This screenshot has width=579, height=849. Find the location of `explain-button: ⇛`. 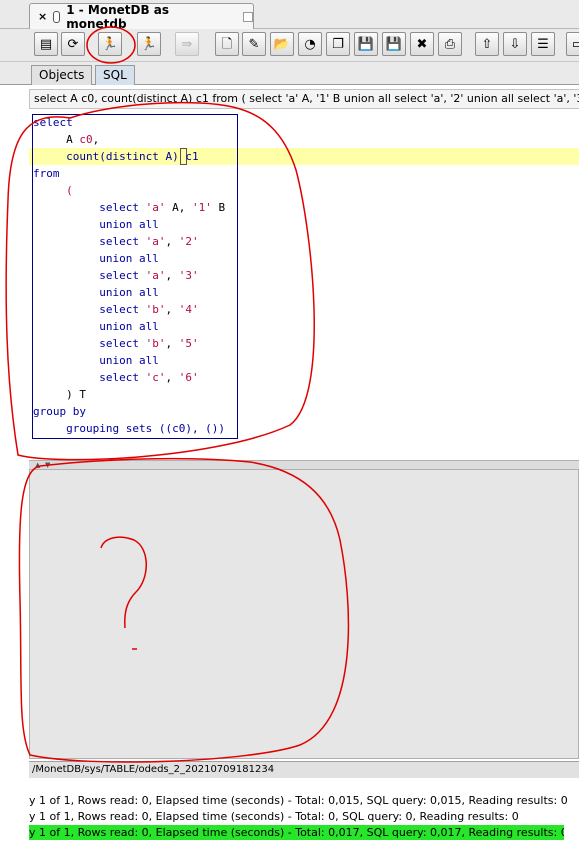

explain-button: ⇛ is located at coordinates (187, 44).